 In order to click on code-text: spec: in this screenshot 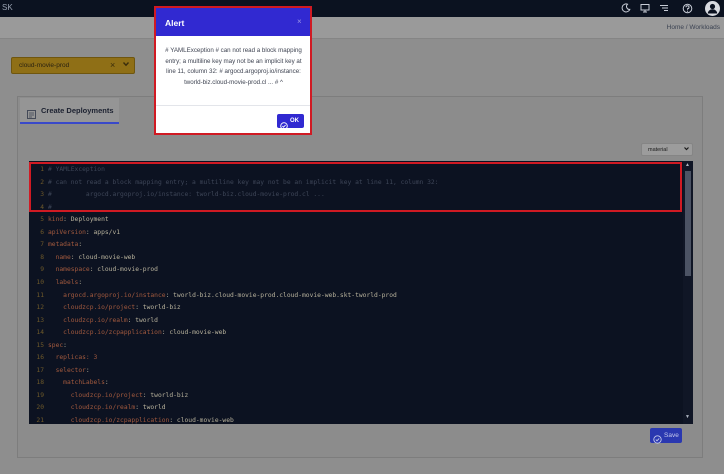, I will do `click(57, 345)`.